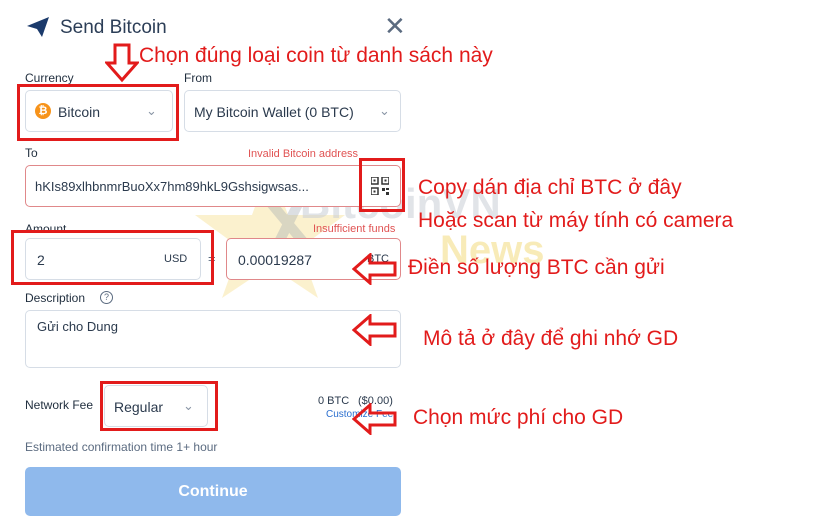 This screenshot has height=529, width=830. I want to click on btc-amount-value: 0.00019287, so click(275, 260).